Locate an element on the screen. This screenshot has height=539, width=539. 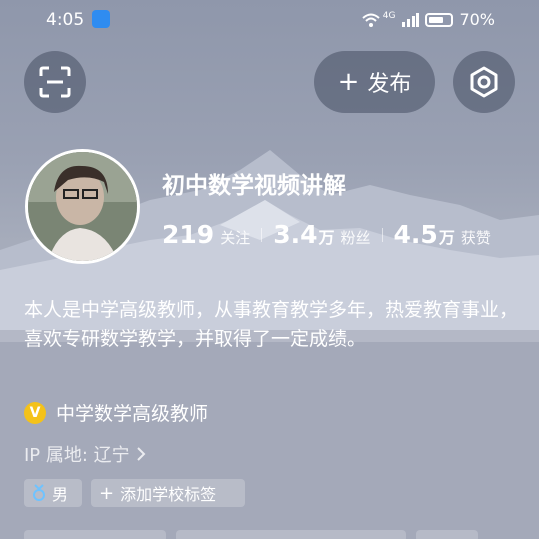
verified-badge-icon: V is located at coordinates (35, 412).